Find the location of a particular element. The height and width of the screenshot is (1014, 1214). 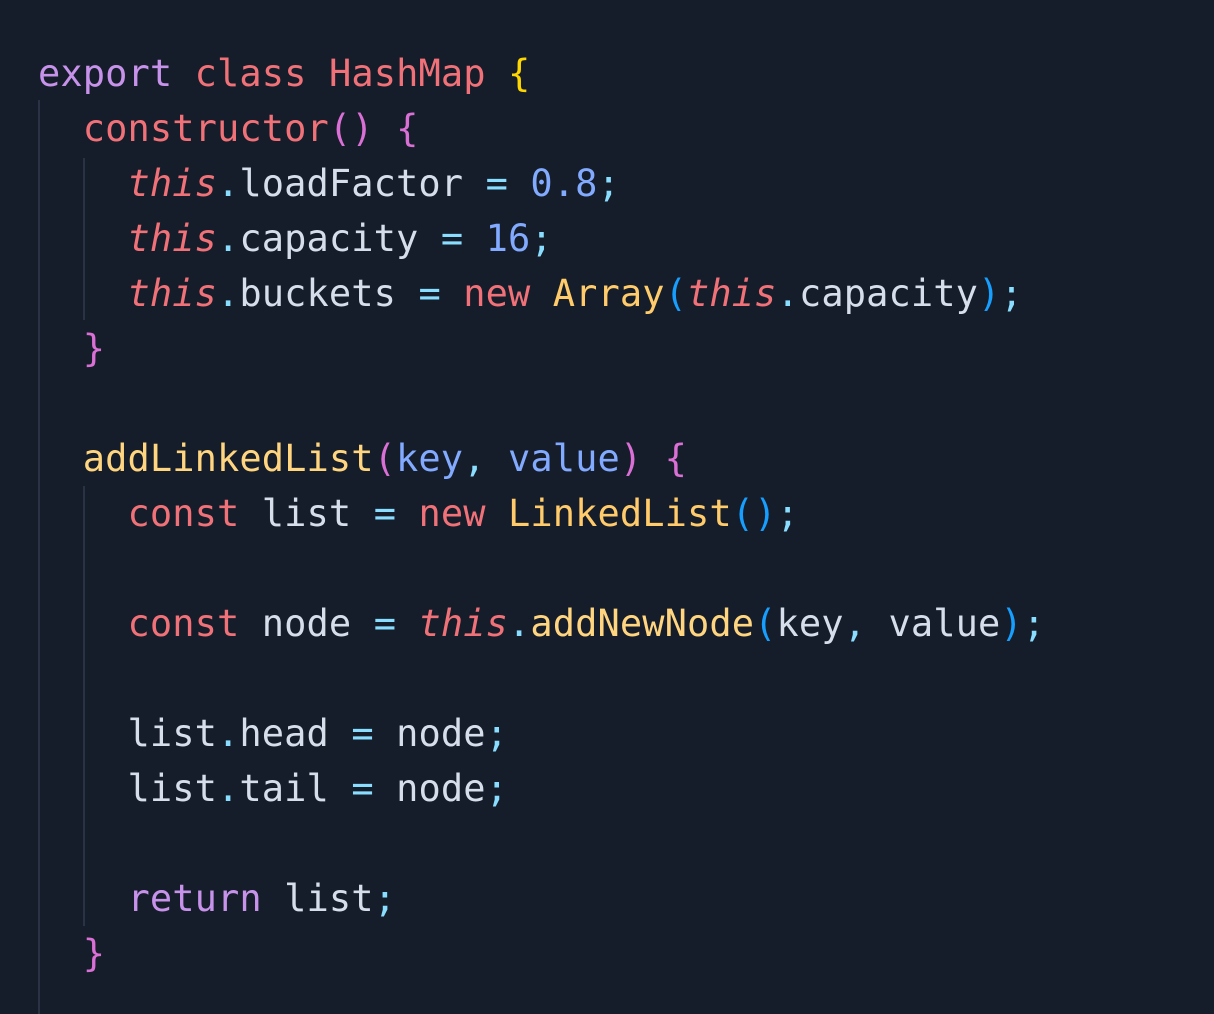

code-line: this.buckets = new Array(this.capacity); is located at coordinates (530, 293).